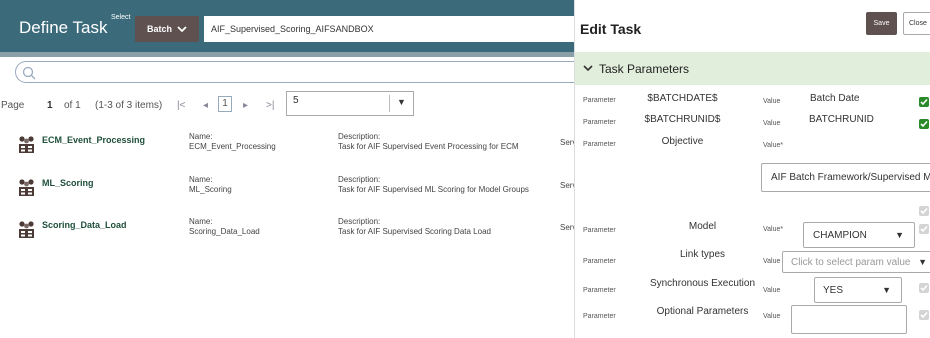 The height and width of the screenshot is (338, 930). I want to click on synchronous-checkbox, so click(924, 288).